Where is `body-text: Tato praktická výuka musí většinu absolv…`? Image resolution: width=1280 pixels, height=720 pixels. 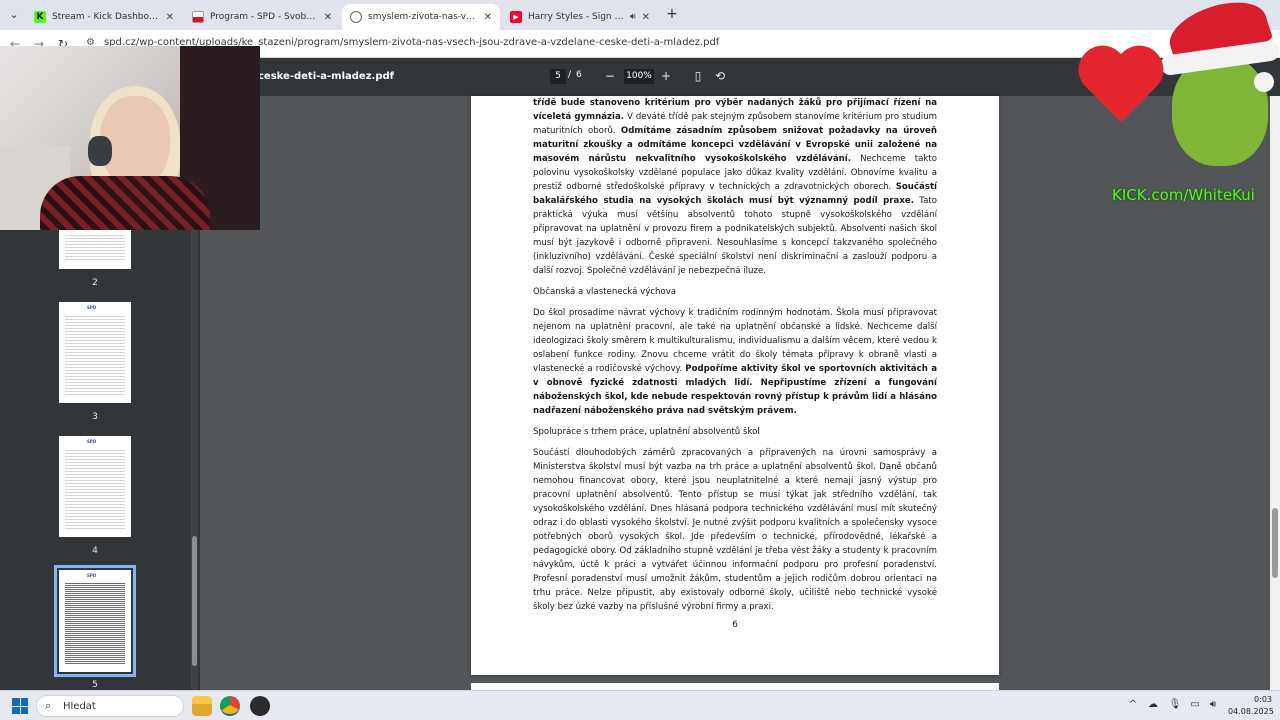
body-text: Tato praktická výuka musí většinu absolv… is located at coordinates (735, 236).